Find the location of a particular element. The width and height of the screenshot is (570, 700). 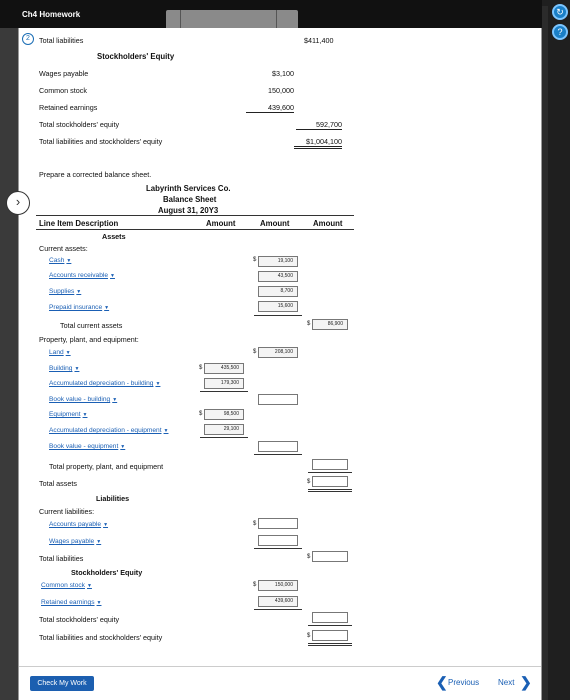

dropdown-accounts-payable: Accounts payable ▼ is located at coordinates (78, 524).